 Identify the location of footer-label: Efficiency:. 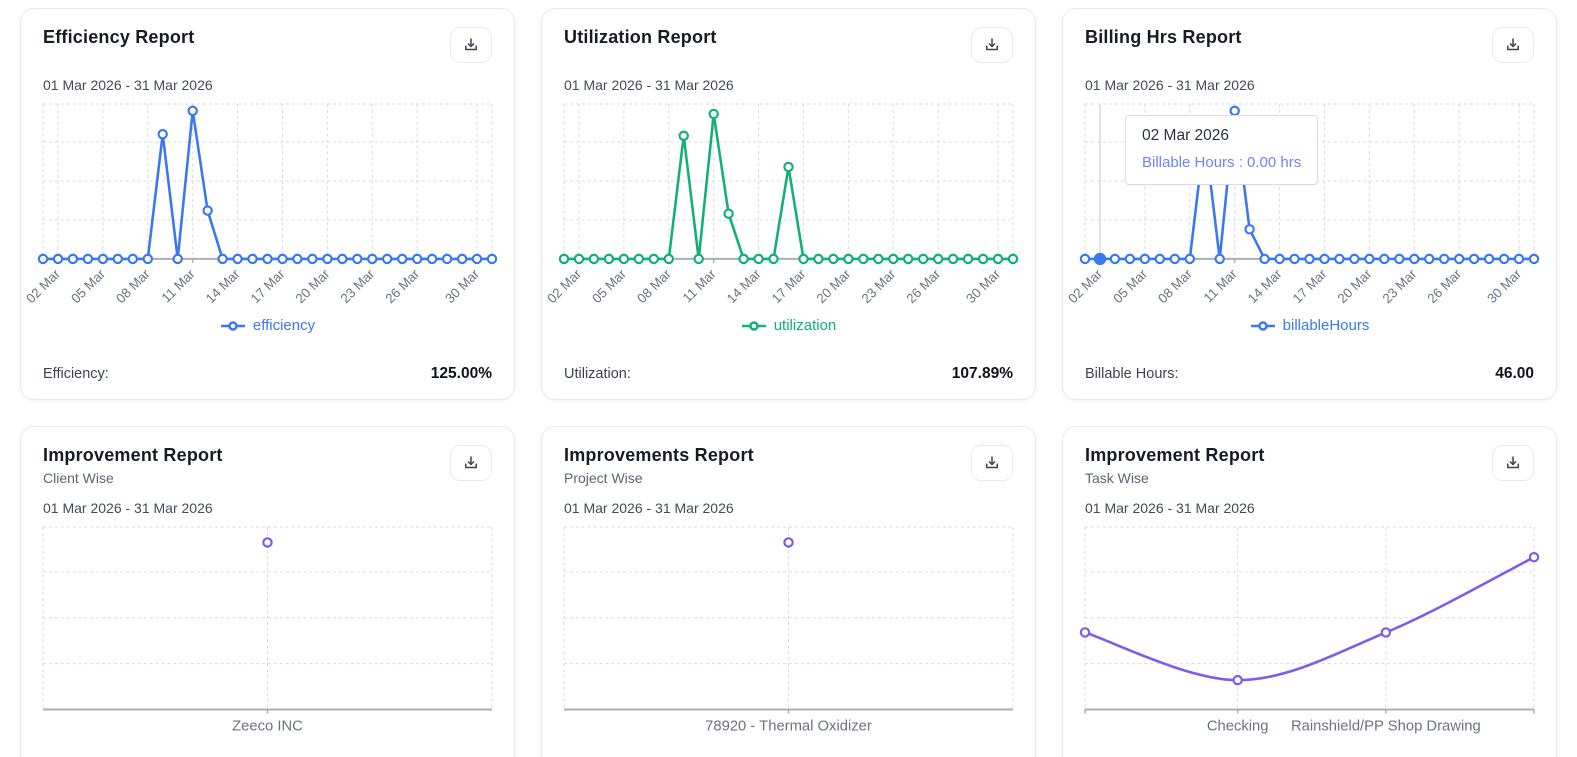
(76, 374).